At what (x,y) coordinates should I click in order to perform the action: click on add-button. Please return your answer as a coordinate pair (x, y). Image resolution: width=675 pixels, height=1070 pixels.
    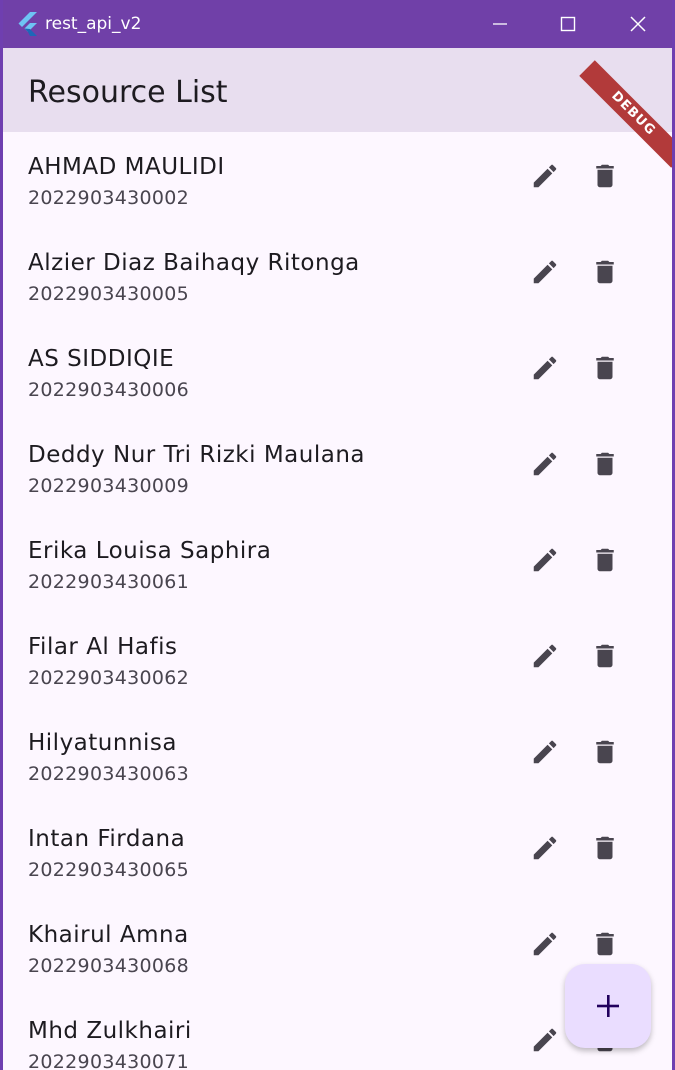
    Looking at the image, I should click on (608, 1006).